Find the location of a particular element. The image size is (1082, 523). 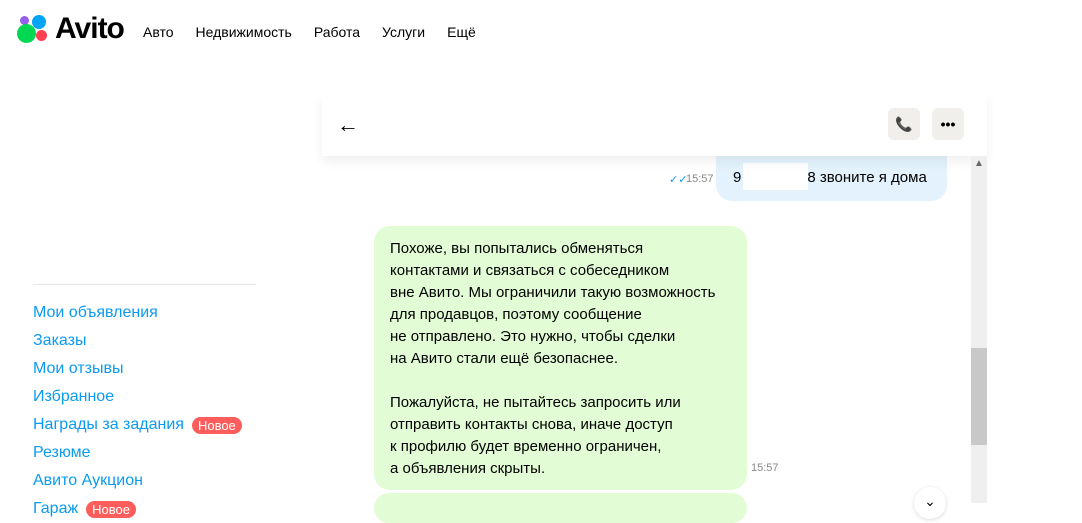

system-message is located at coordinates (560, 508).